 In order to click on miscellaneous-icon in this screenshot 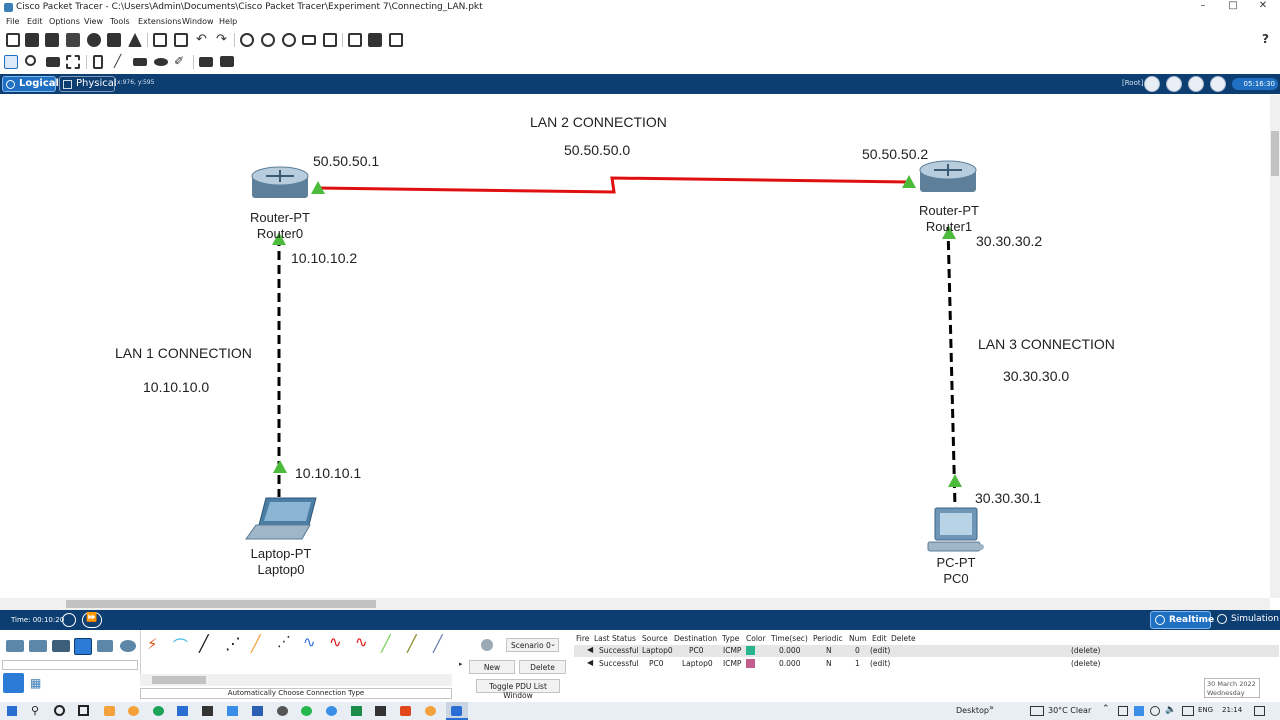, I will do `click(105, 646)`.